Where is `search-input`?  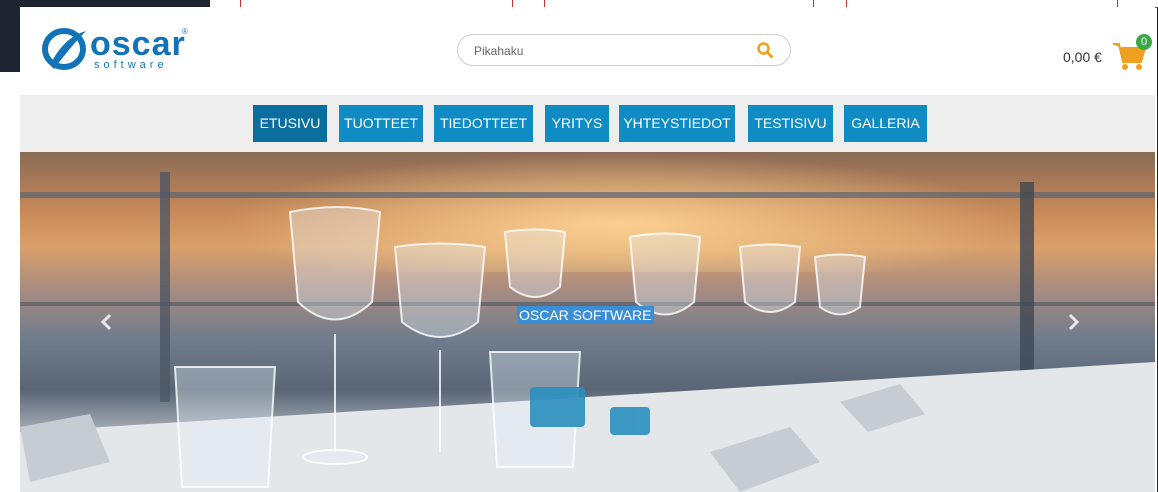 search-input is located at coordinates (609, 51).